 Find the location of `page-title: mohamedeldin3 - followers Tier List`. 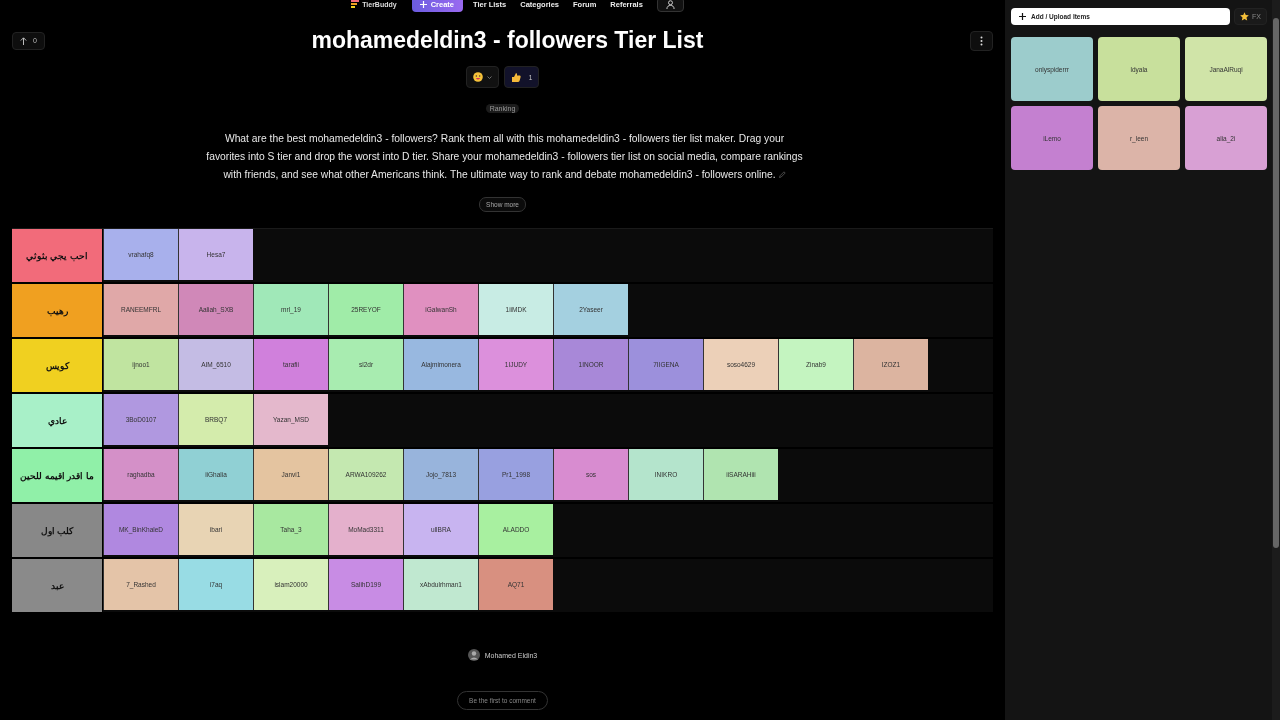

page-title: mohamedeldin3 - followers Tier List is located at coordinates (507, 40).